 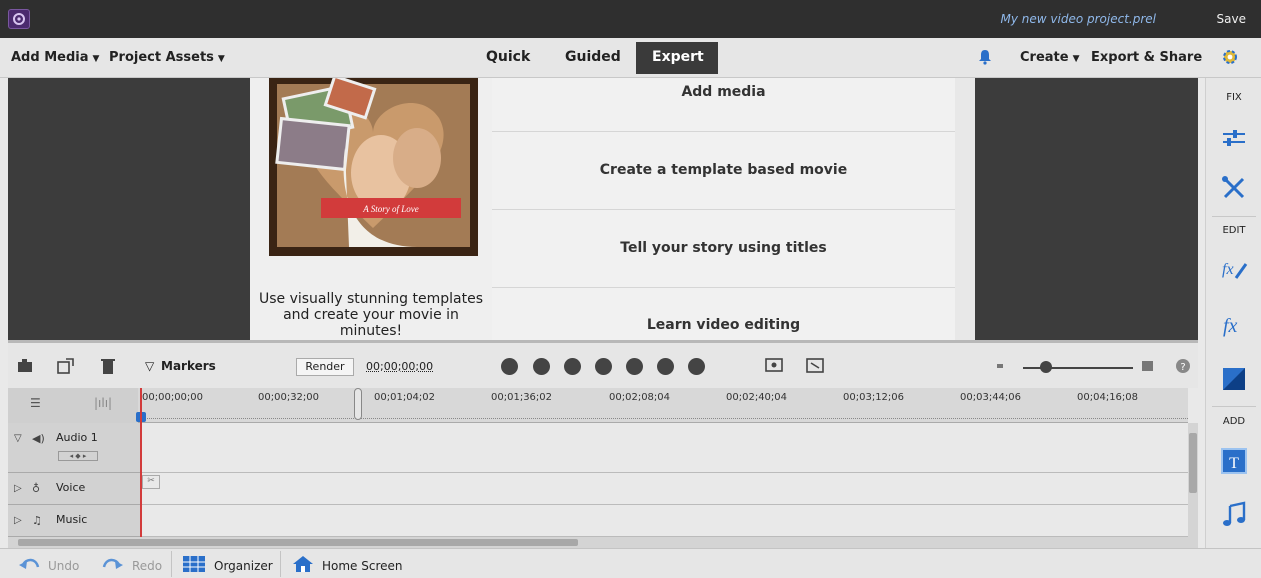 What do you see at coordinates (373, 167) in the screenshot?
I see `template-thumbnail: A Story of Love` at bounding box center [373, 167].